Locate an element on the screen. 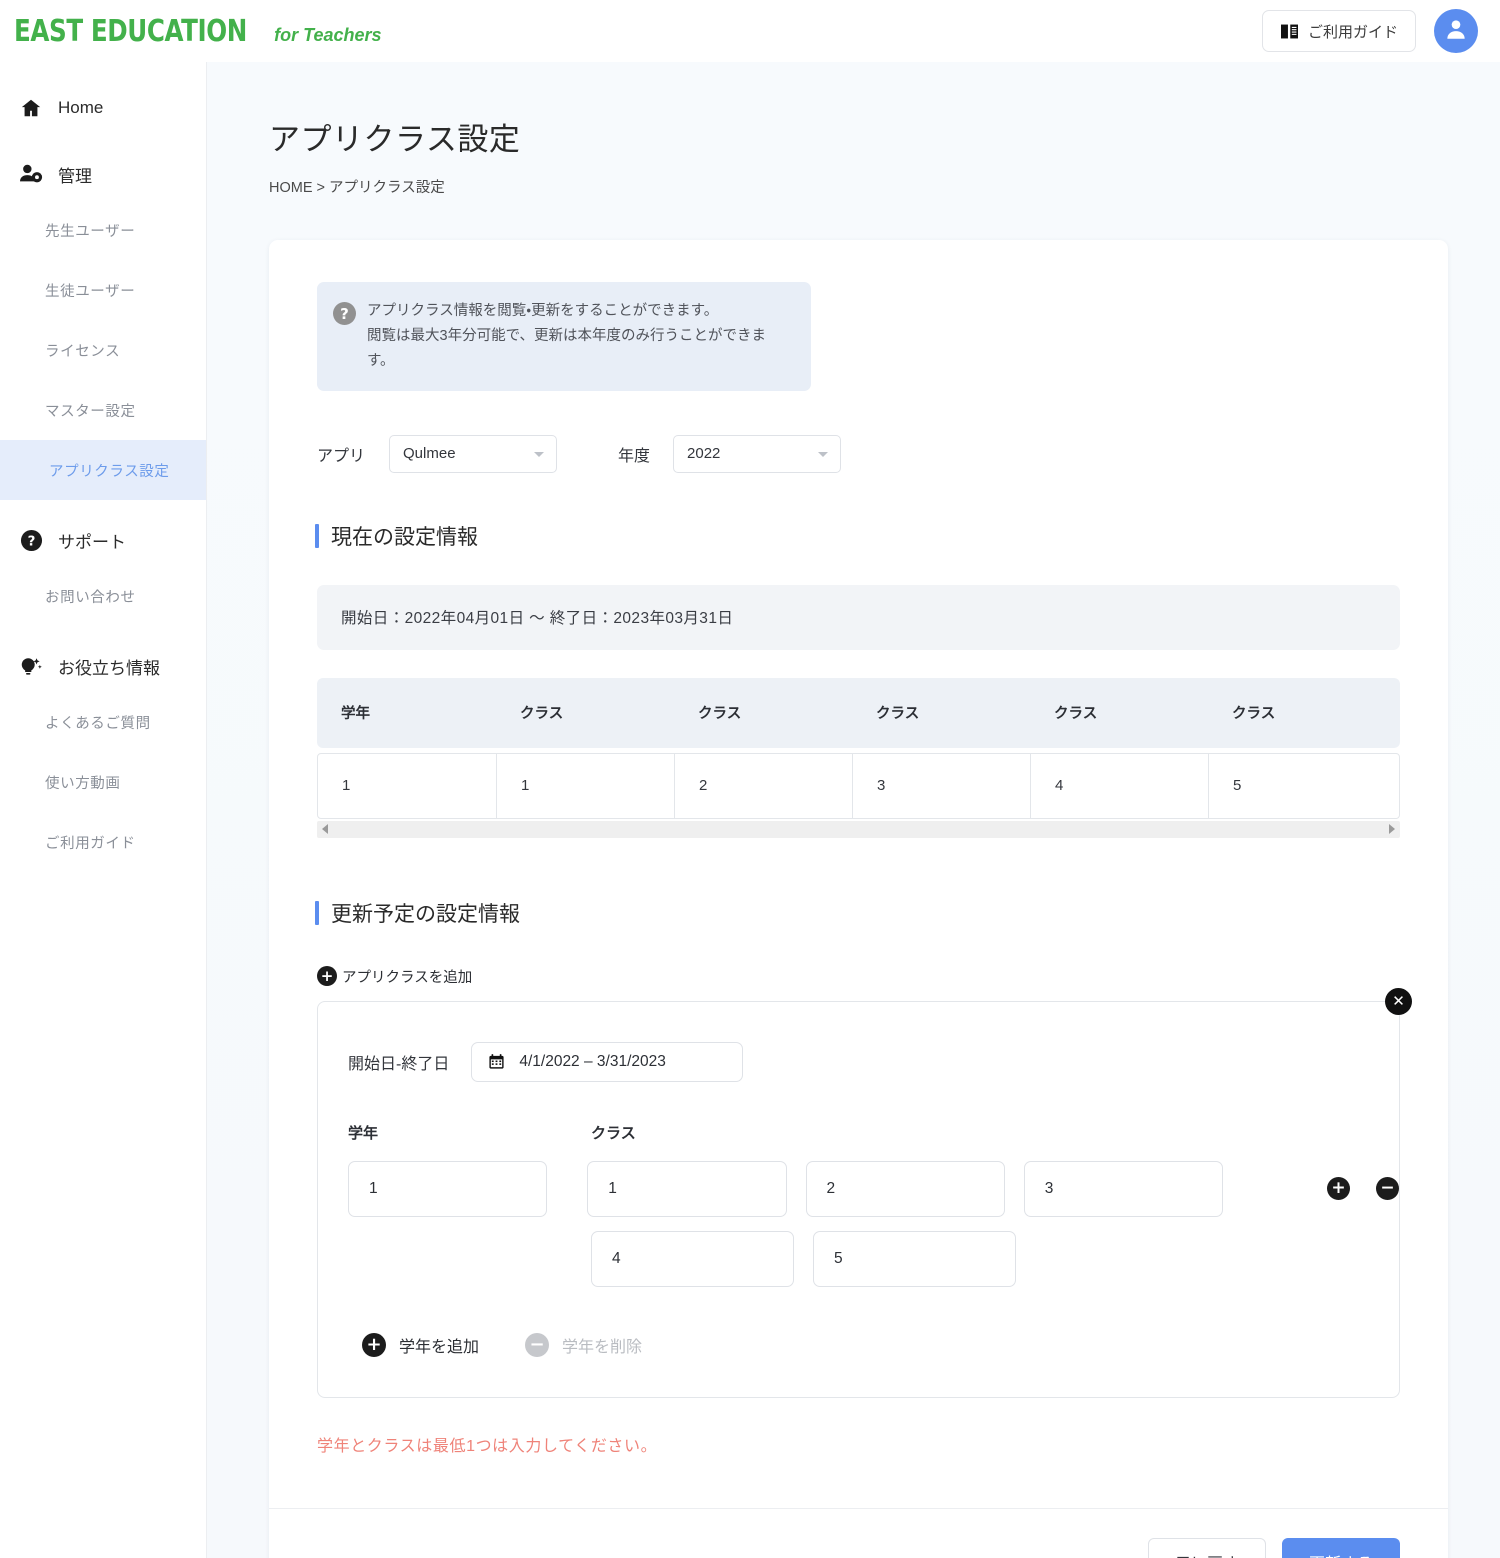 Image resolution: width=1500 pixels, height=1558 pixels. class-row-controls: + − is located at coordinates (1363, 1189).